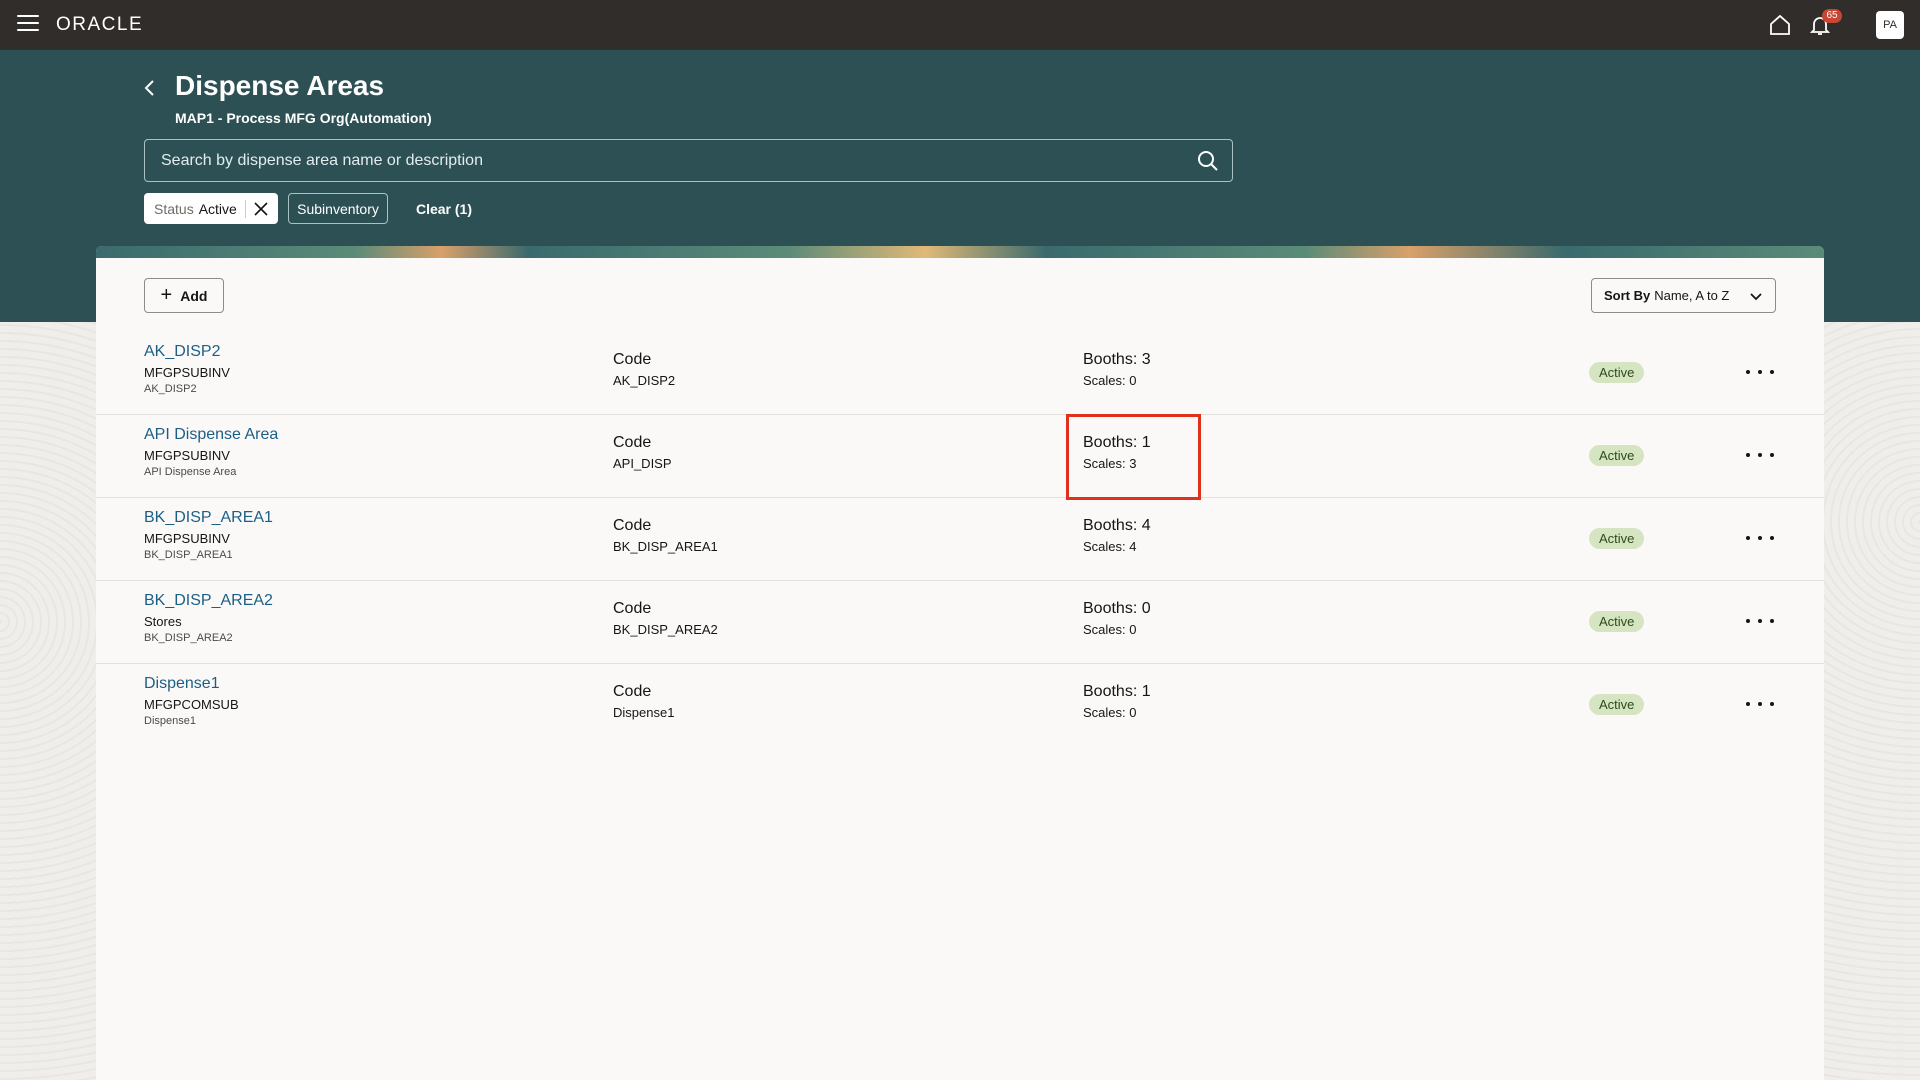 Image resolution: width=1920 pixels, height=1080 pixels. Describe the element at coordinates (170, 389) in the screenshot. I see `description-text: AK_DISP2` at that location.